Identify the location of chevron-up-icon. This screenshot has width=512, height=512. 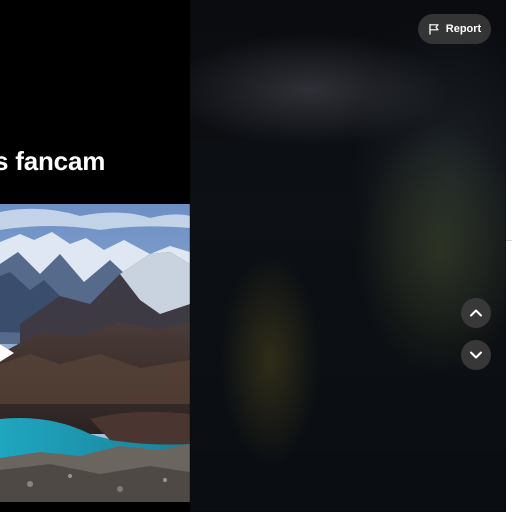
(476, 313).